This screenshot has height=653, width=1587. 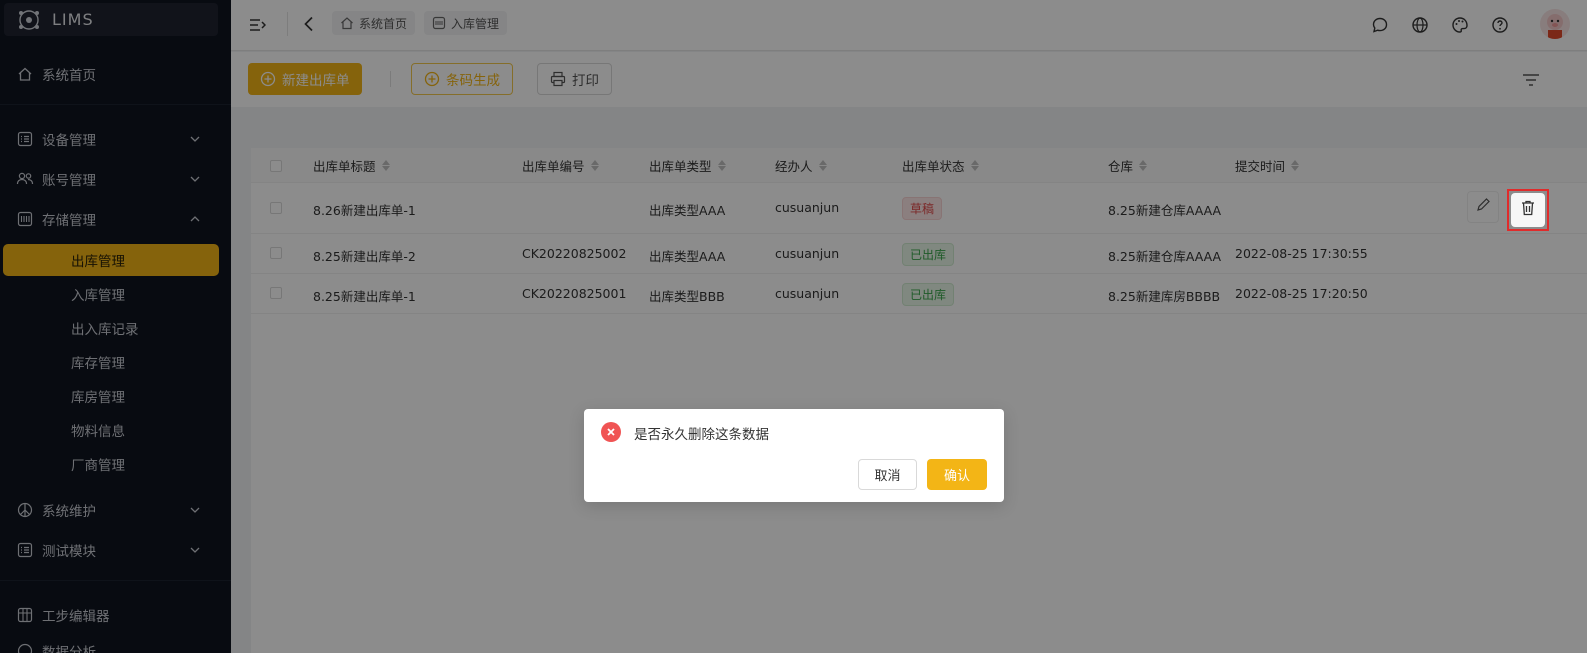 I want to click on confirm-delete-dialog: 是否永久删除这条数据 取消 确认, so click(x=794, y=455).